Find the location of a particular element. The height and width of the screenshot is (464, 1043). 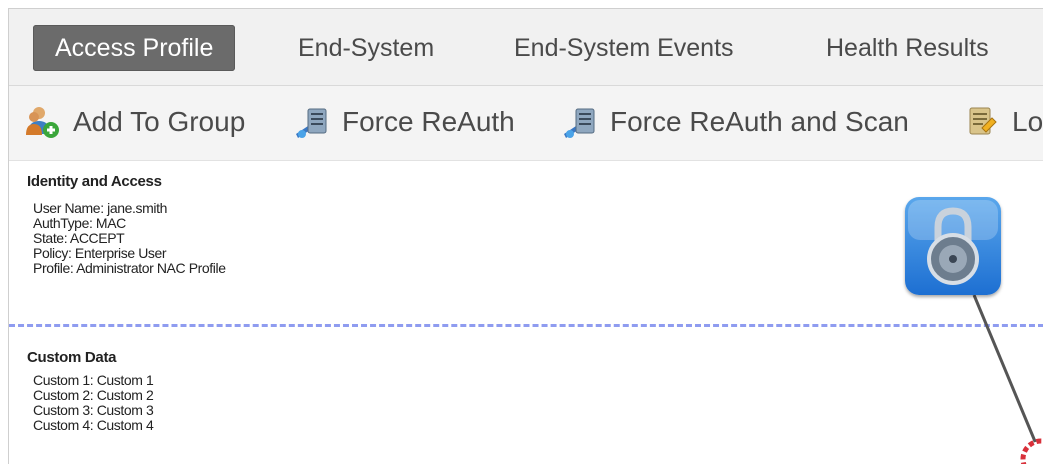

log-button: Lo is located at coordinates (1003, 122).